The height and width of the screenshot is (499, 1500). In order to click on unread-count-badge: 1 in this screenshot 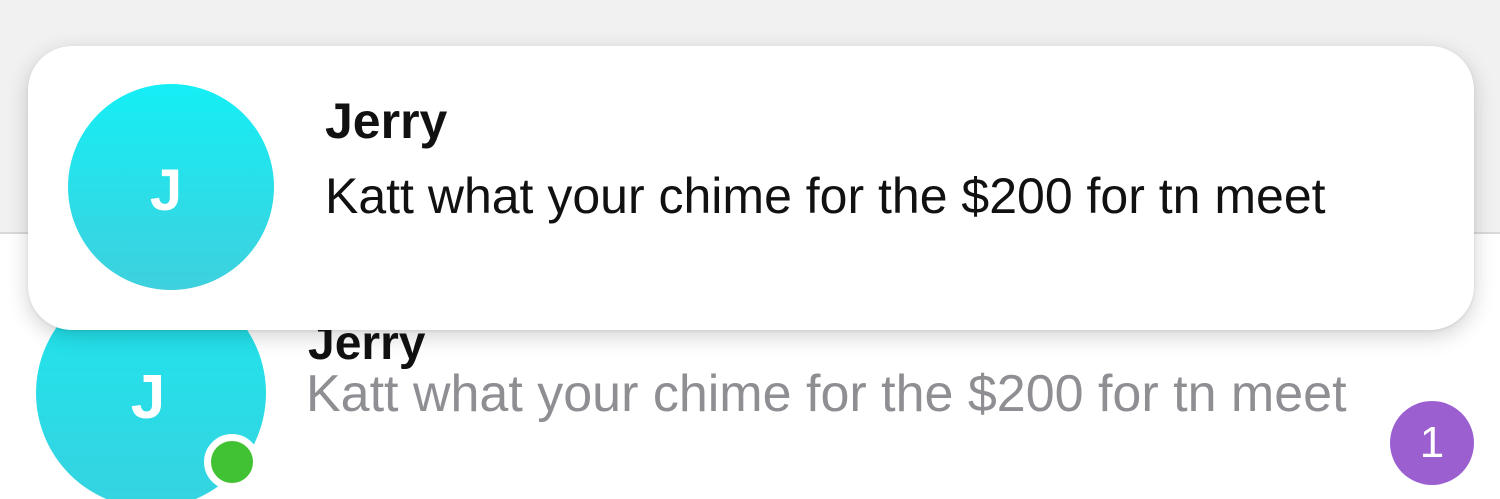, I will do `click(1432, 443)`.